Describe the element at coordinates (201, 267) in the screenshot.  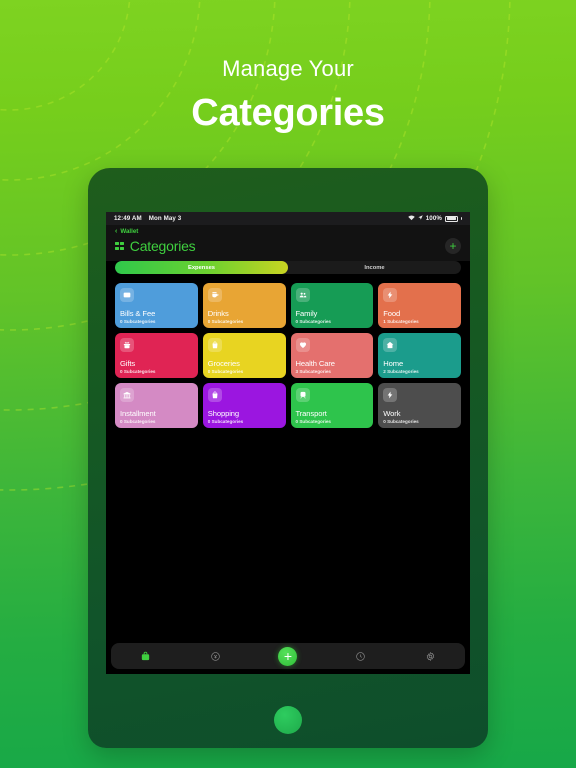
I see `segment-expenses: Expenses` at that location.